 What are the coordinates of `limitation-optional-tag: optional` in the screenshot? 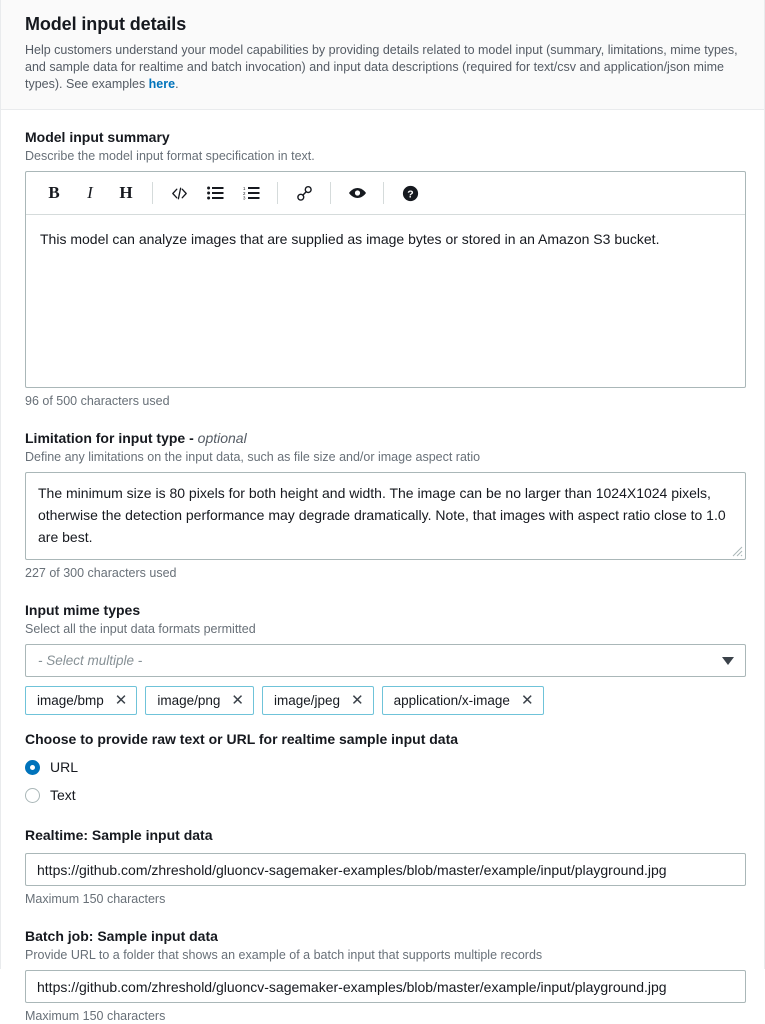 It's located at (222, 438).